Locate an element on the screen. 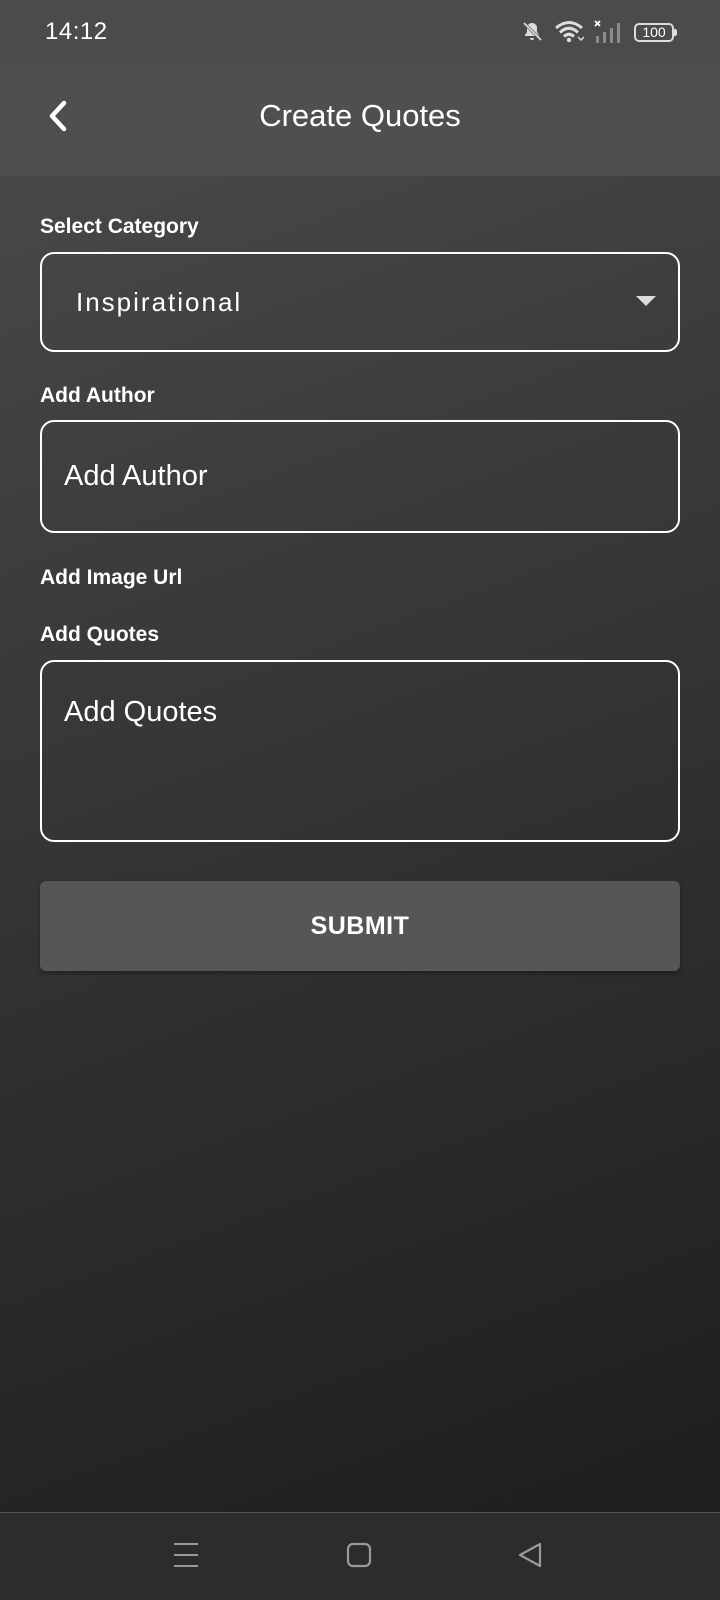 The width and height of the screenshot is (720, 1600). status-icons: 100 is located at coordinates (598, 32).